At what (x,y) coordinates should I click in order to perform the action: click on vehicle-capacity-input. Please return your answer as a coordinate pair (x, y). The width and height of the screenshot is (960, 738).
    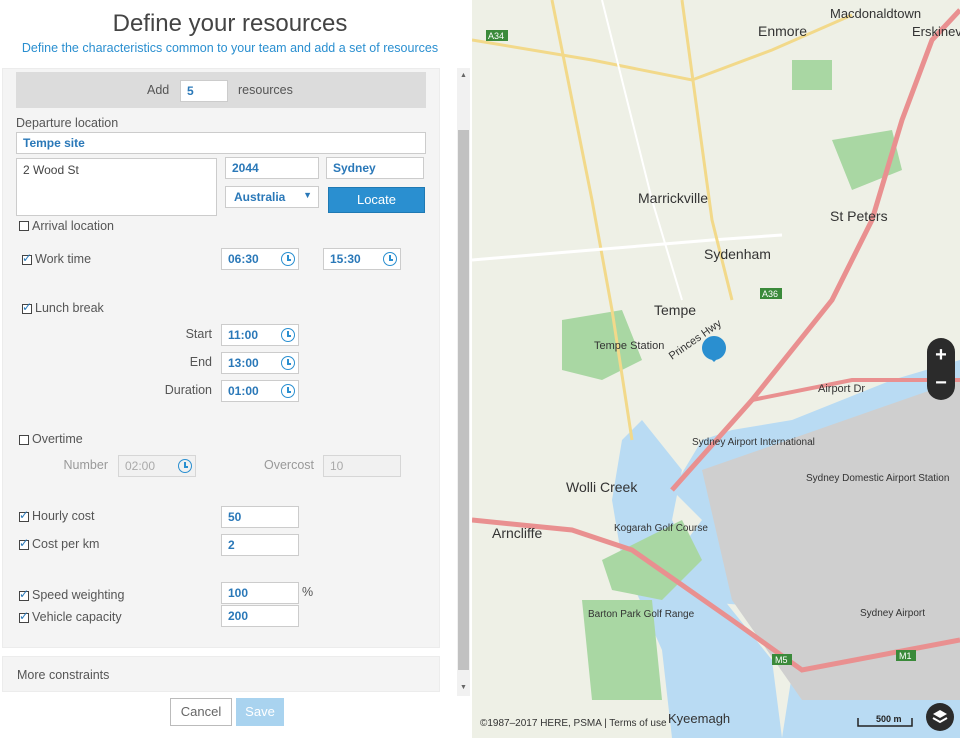
    Looking at the image, I should click on (260, 616).